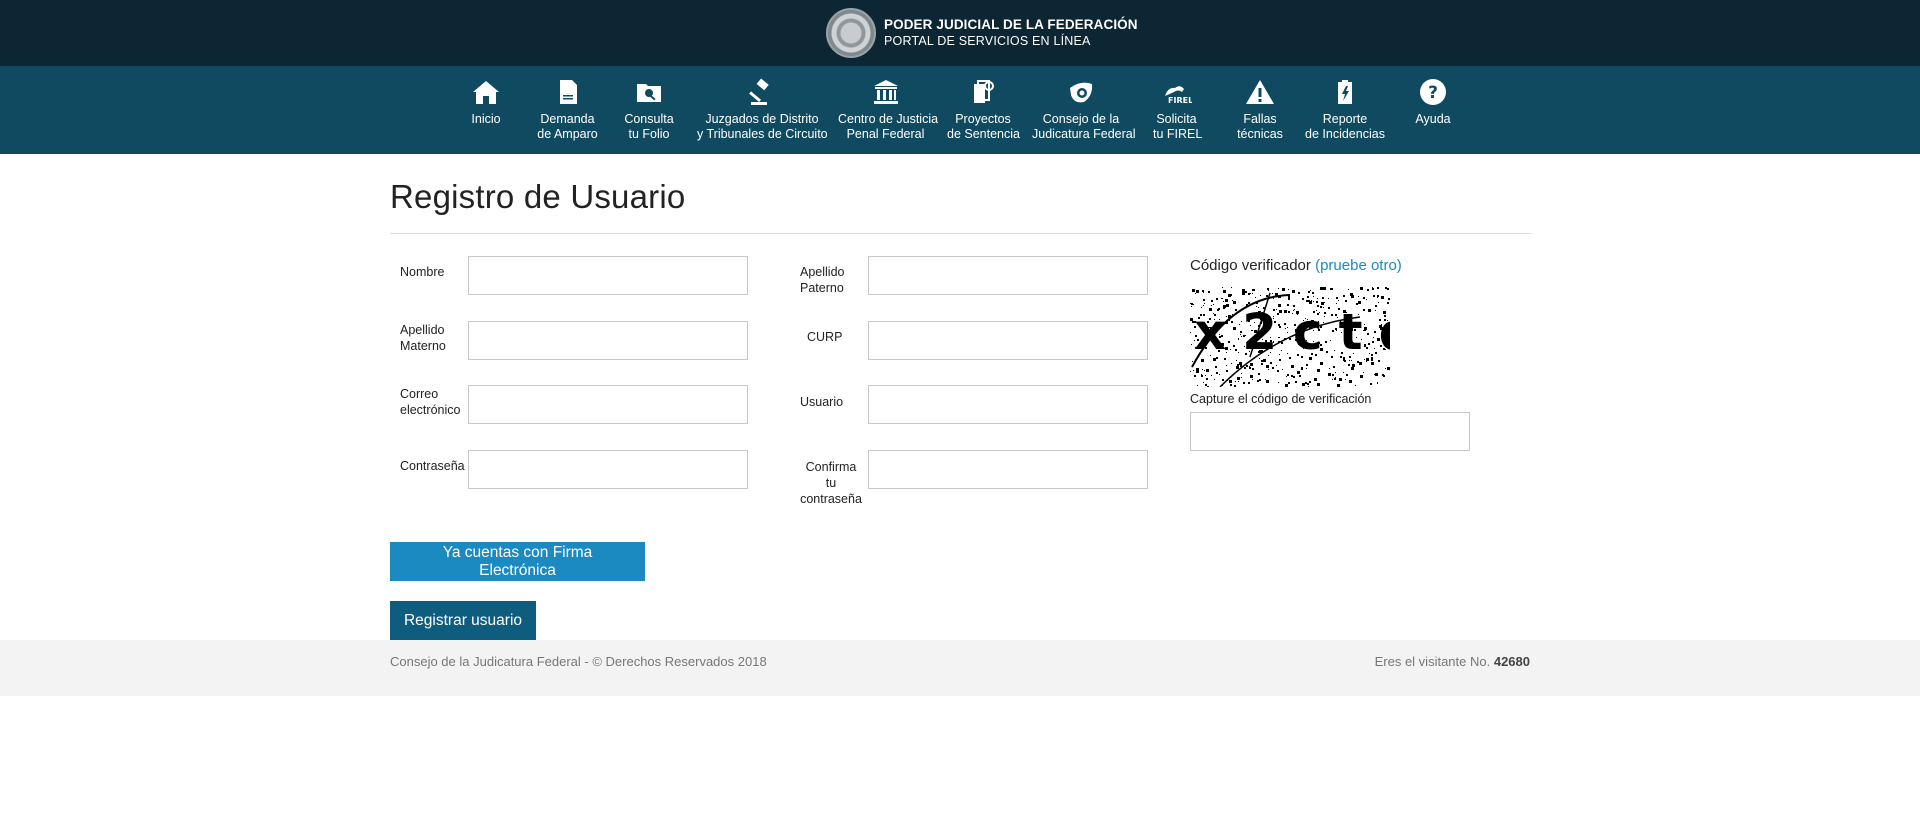 This screenshot has height=831, width=1920. I want to click on nombre-label-text: Nombre, so click(422, 272).